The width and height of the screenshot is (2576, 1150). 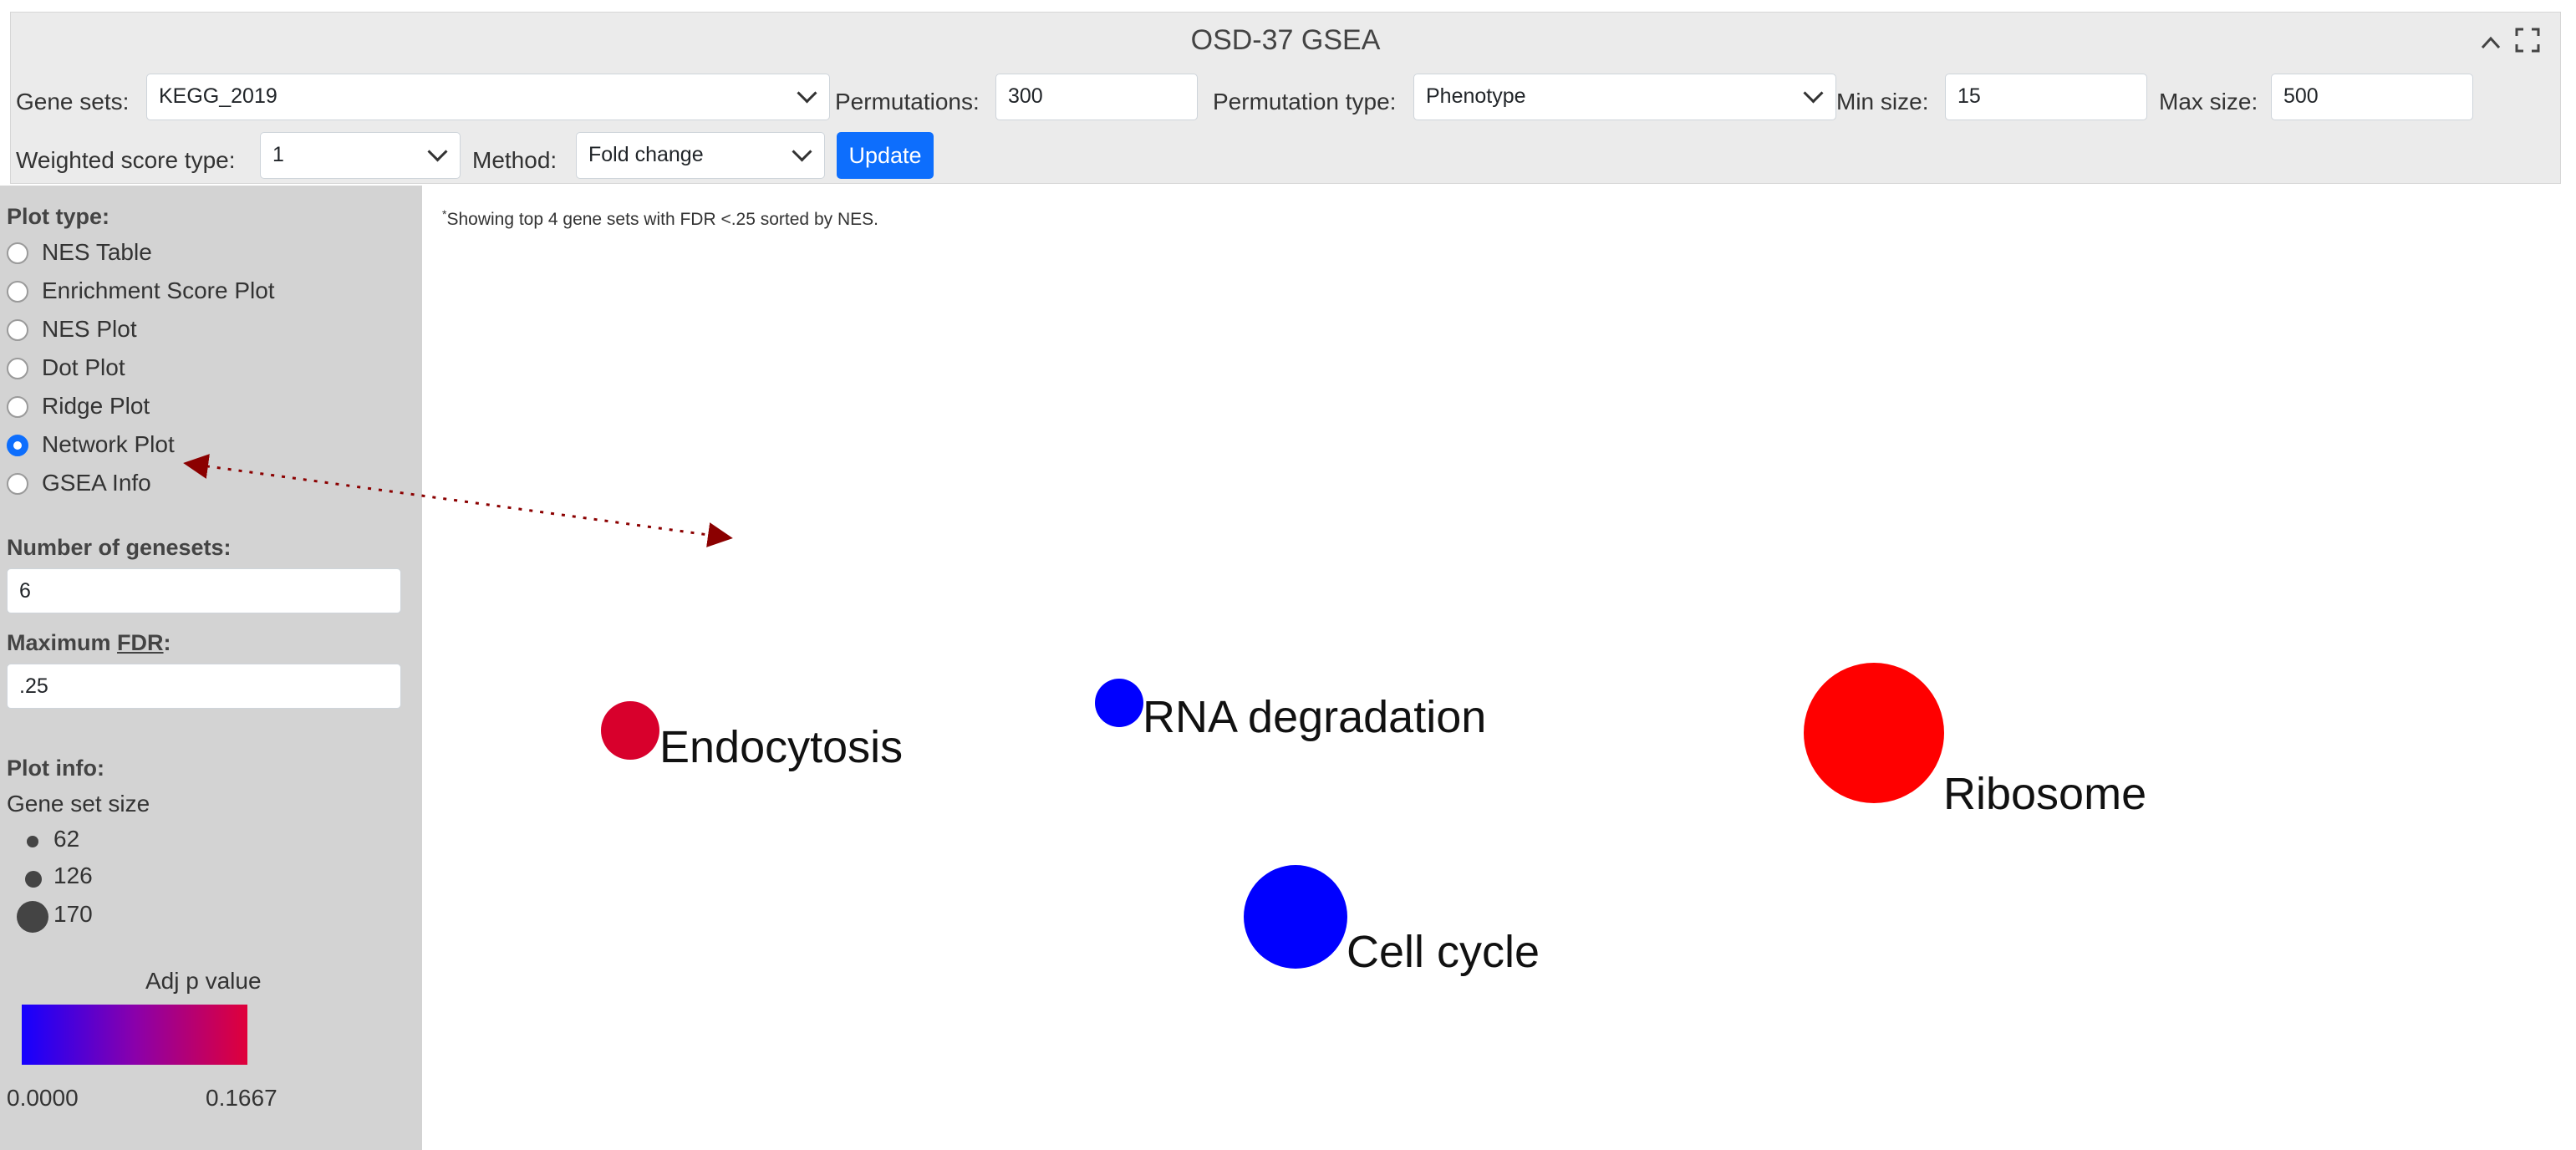 What do you see at coordinates (458, 501) in the screenshot?
I see `annotation-arrow` at bounding box center [458, 501].